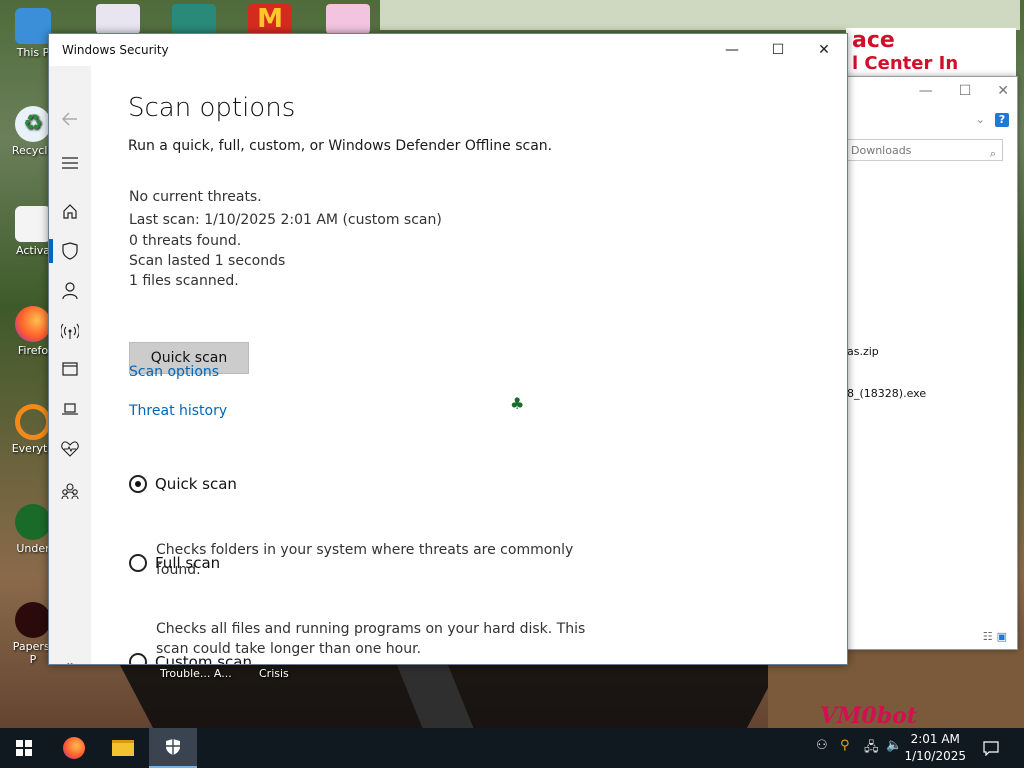 The image size is (1024, 768). Describe the element at coordinates (980, 119) in the screenshot. I see `chevron-down-icon: ⌄` at that location.